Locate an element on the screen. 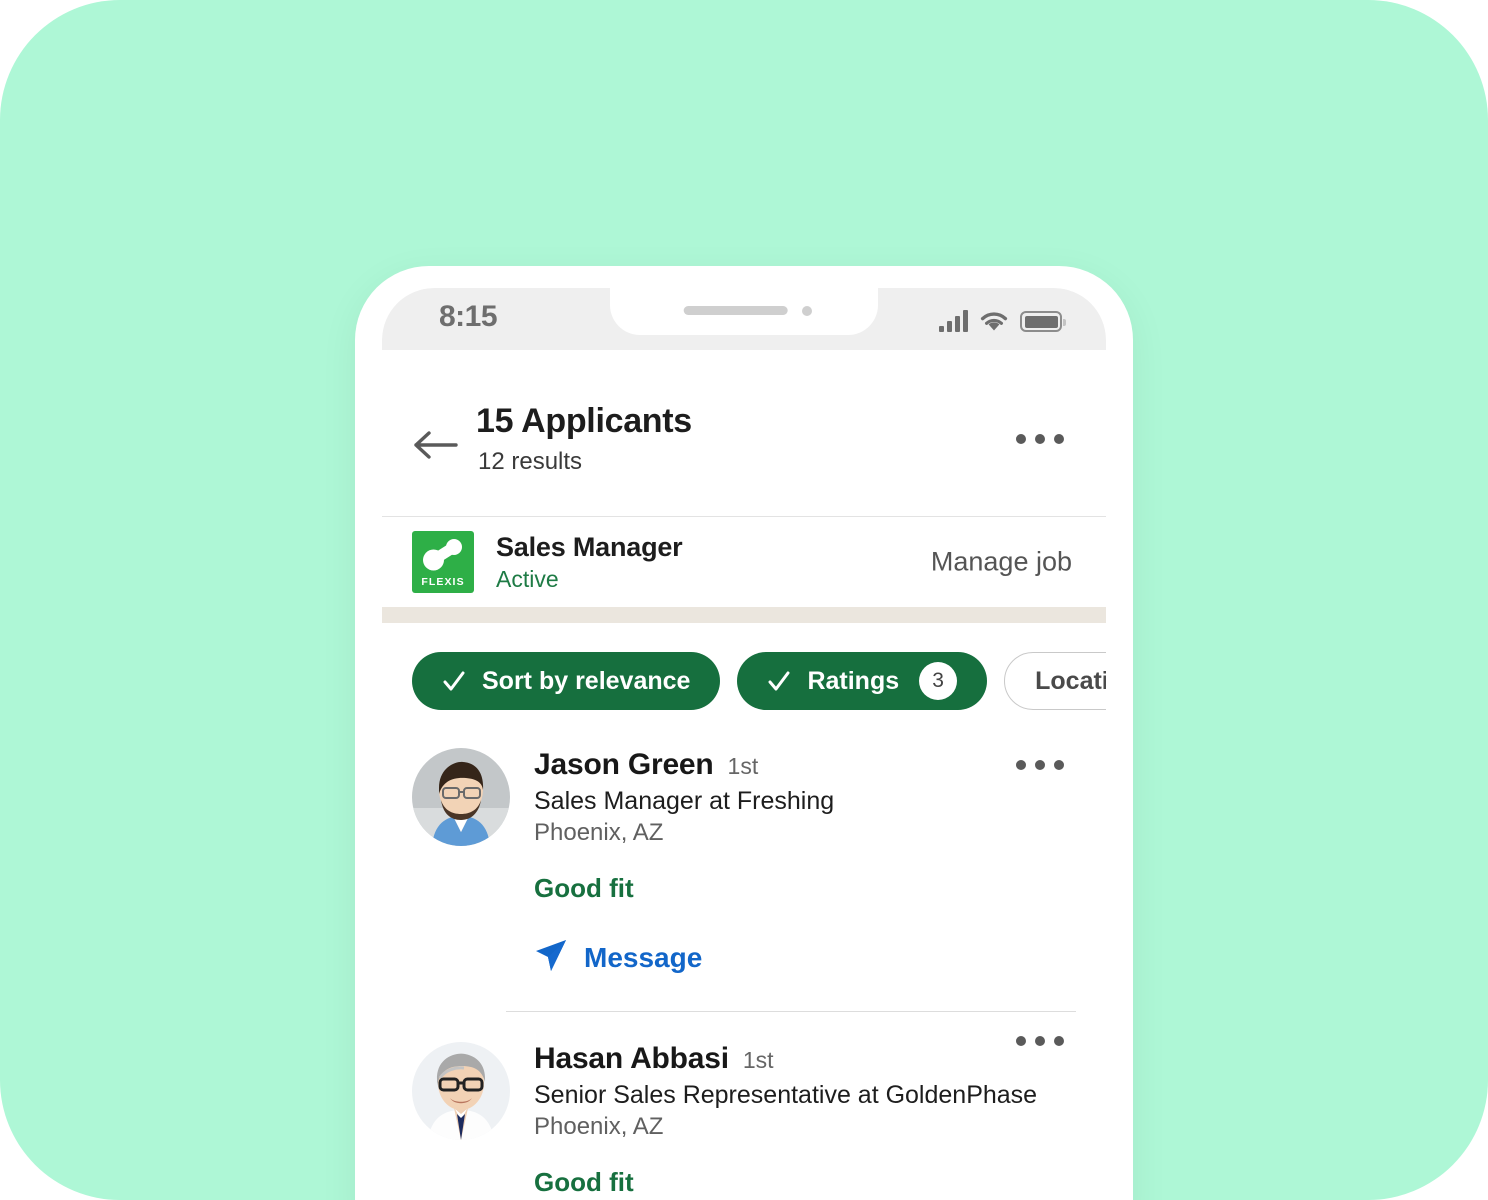 Image resolution: width=1488 pixels, height=1200 pixels. job-meta: Sales Manager Active is located at coordinates (589, 562).